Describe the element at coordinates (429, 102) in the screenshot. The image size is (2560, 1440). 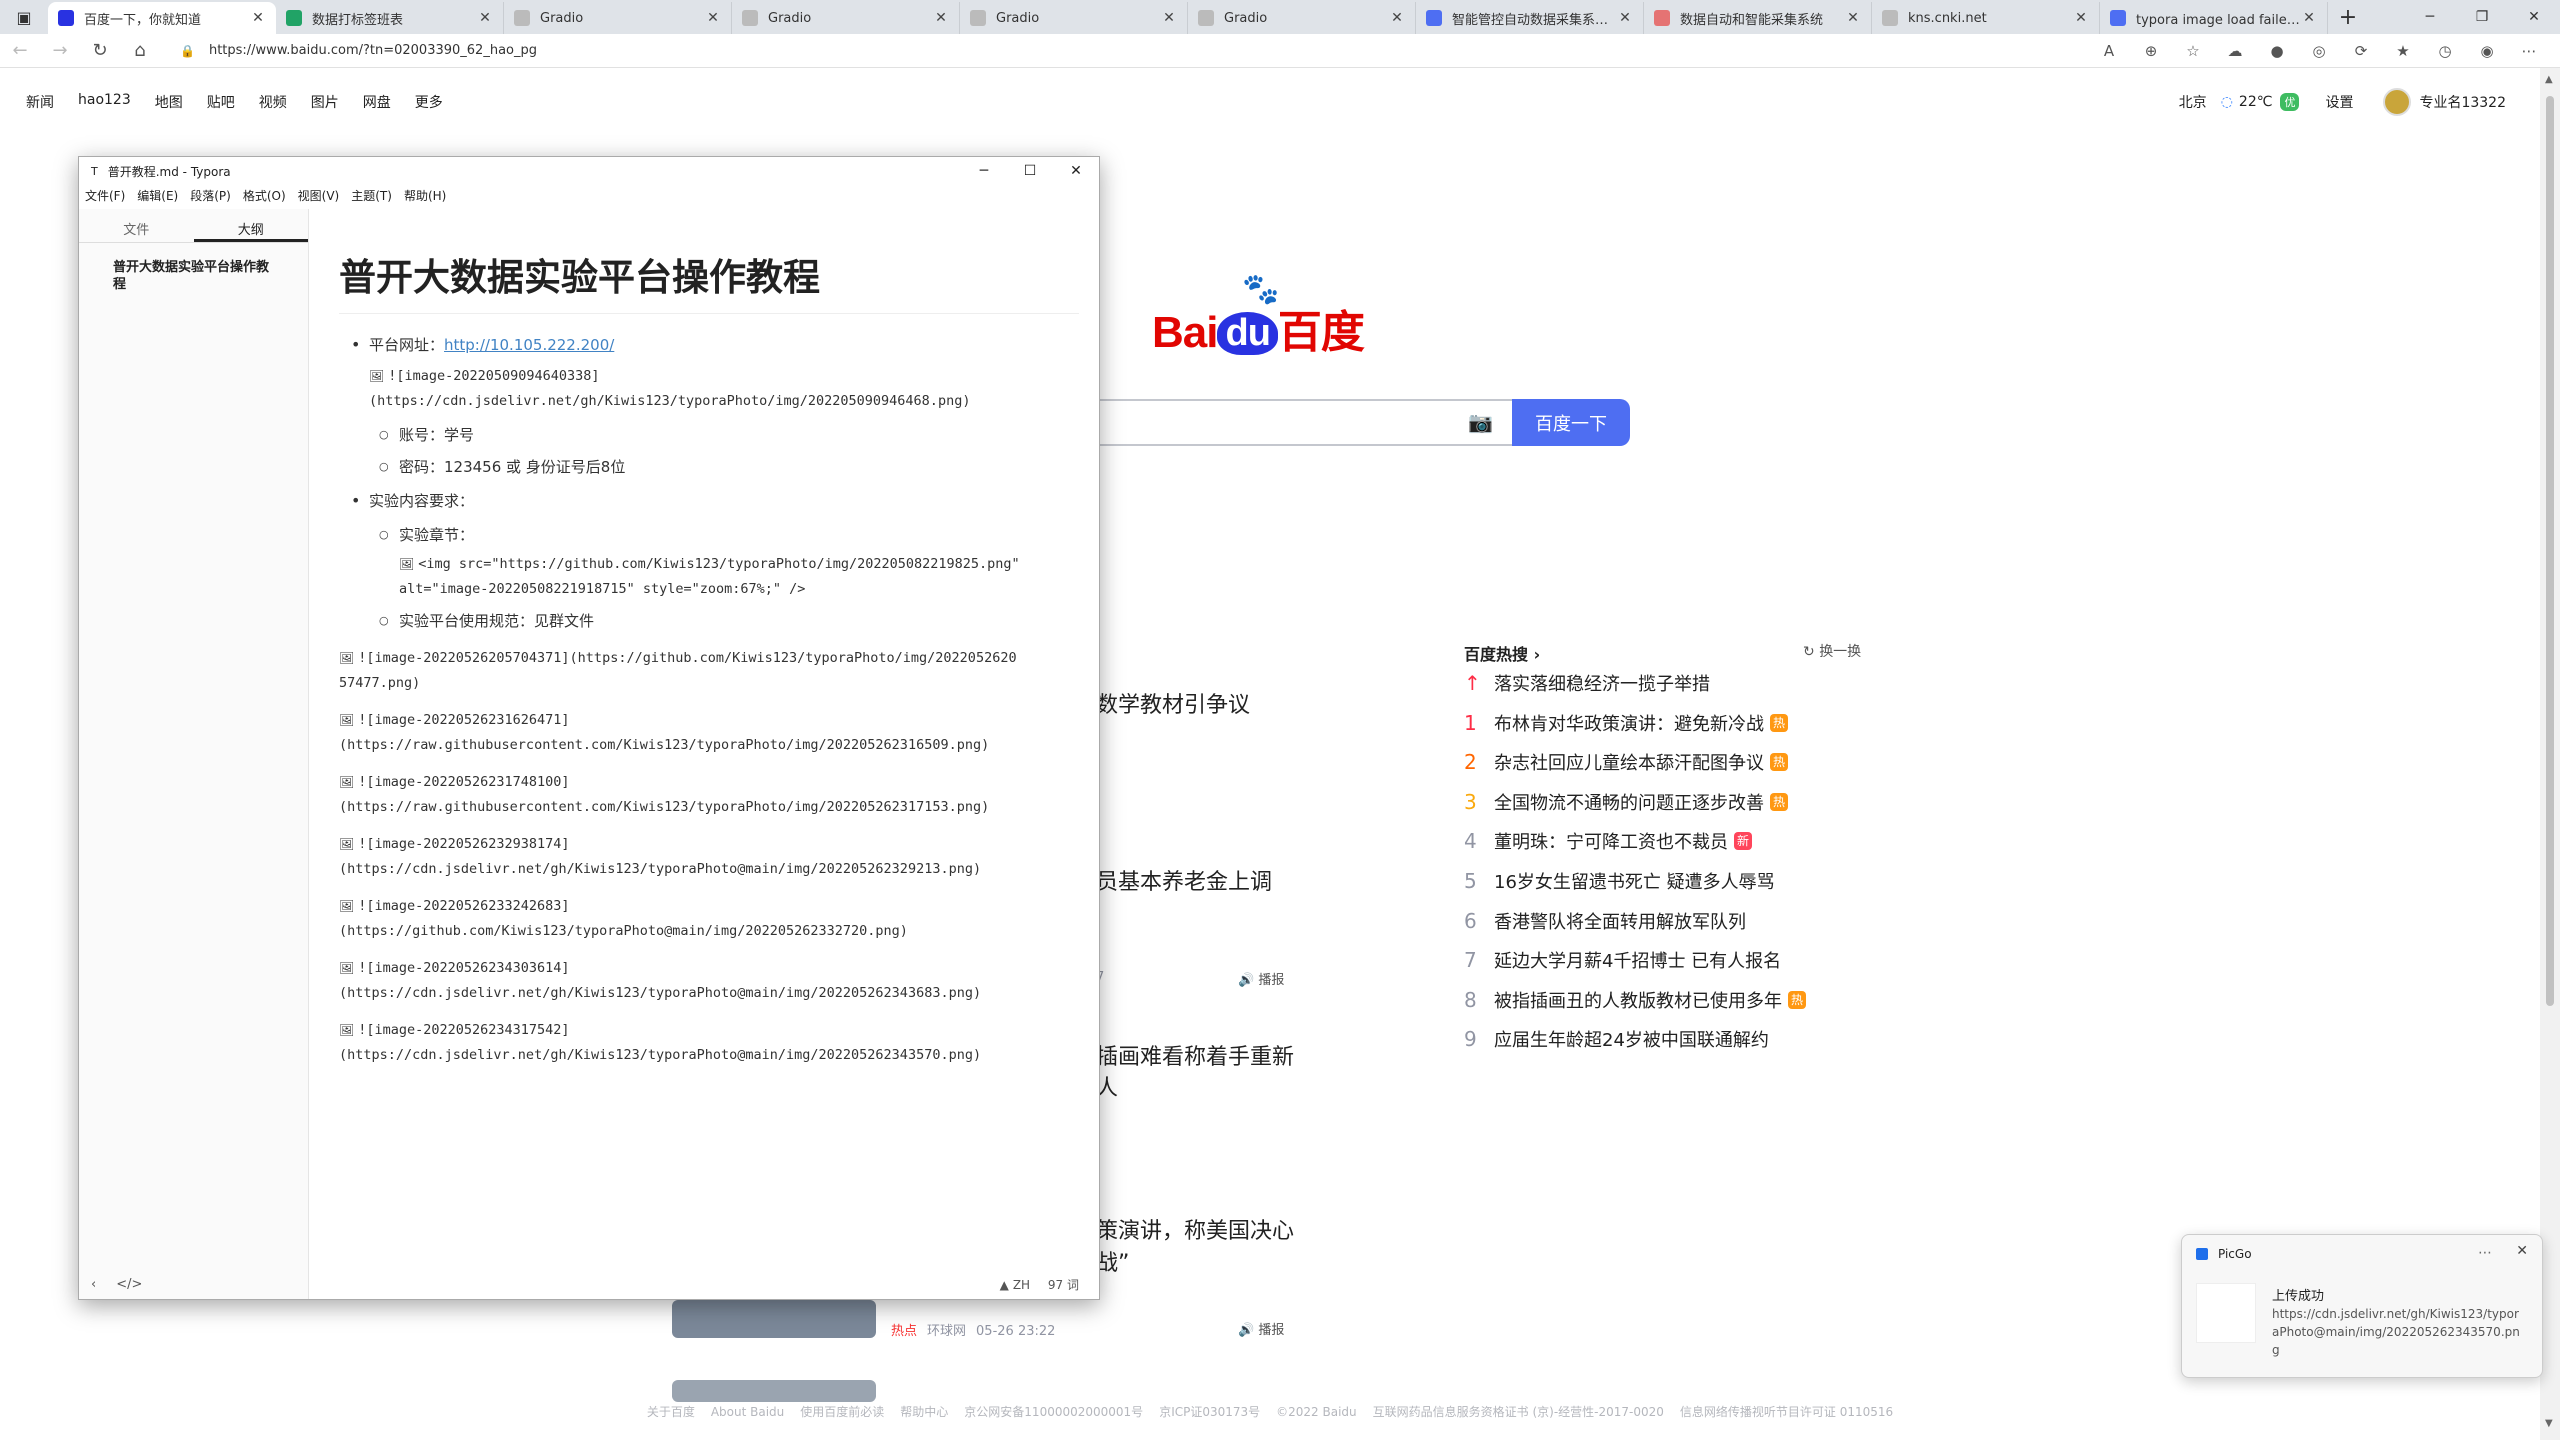
I see `nav-link: 更多` at that location.